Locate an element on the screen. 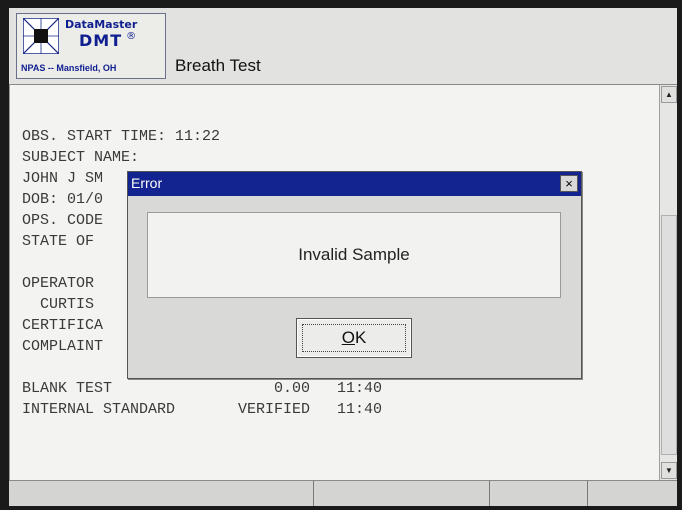  report-line-subject-label: SUBJECT NAME: is located at coordinates (81, 157).